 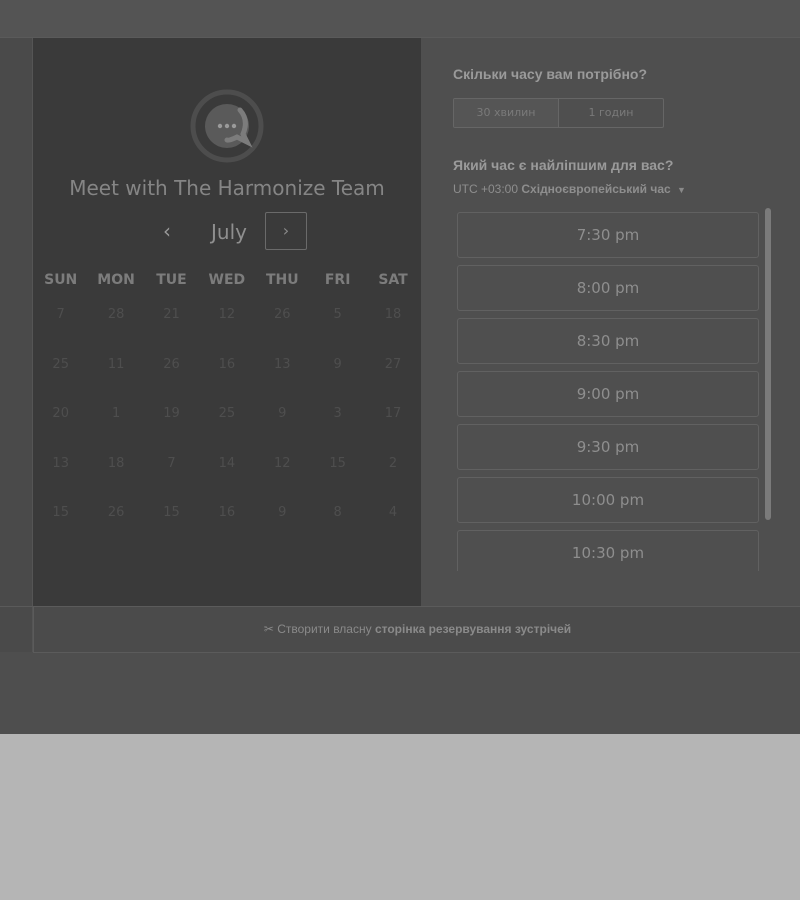 What do you see at coordinates (608, 341) in the screenshot?
I see `time-slot-button: 8:30 pm` at bounding box center [608, 341].